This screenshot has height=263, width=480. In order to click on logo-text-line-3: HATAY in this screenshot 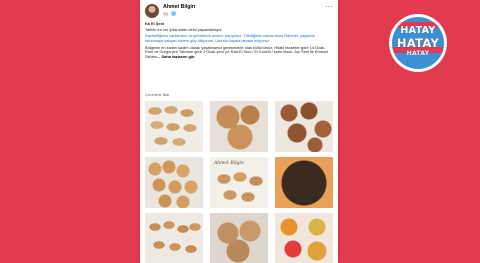, I will do `click(418, 53)`.